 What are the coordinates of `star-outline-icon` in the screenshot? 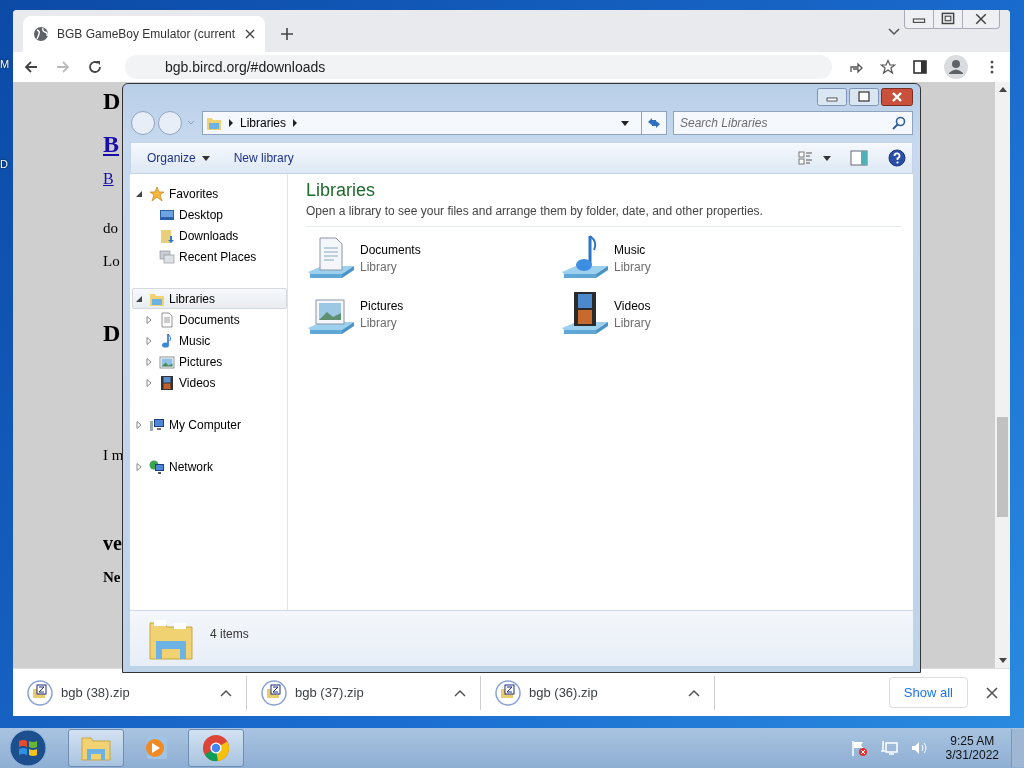 It's located at (888, 67).